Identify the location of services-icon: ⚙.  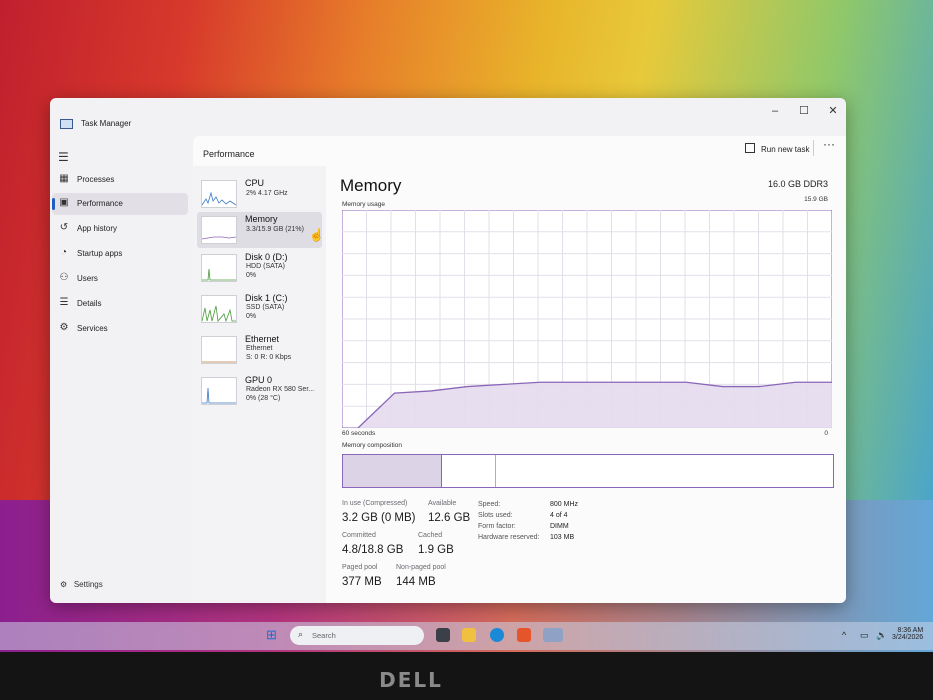
(64, 327).